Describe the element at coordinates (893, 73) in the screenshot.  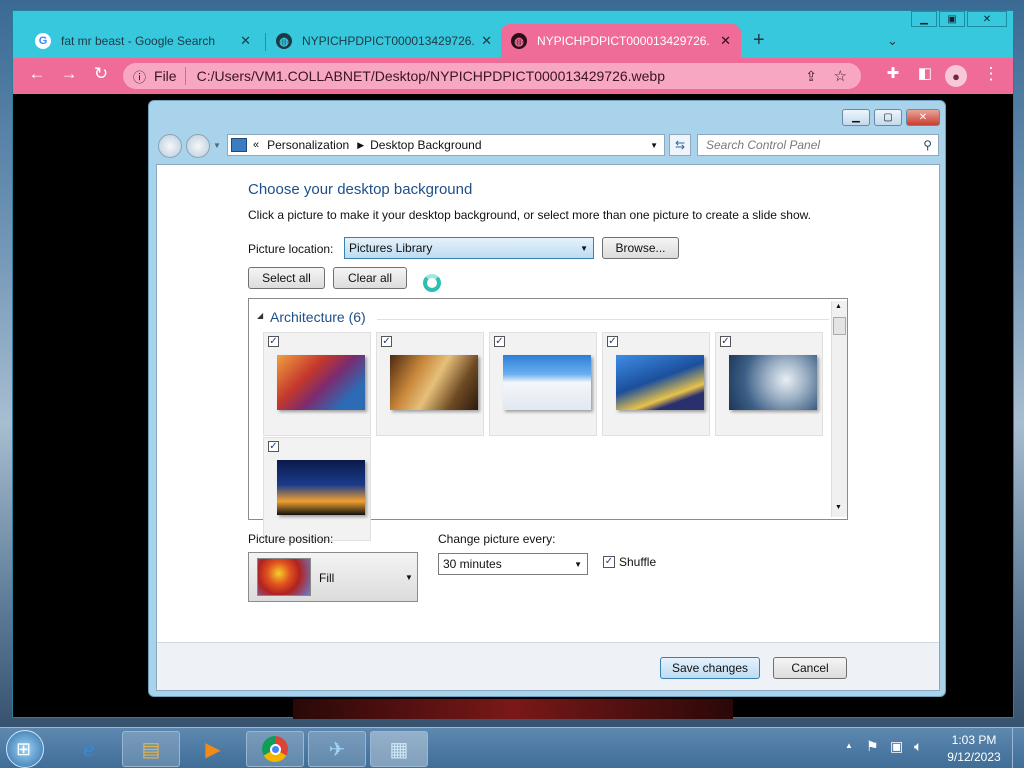
I see `extensions-puzzle-icon: ✚` at that location.